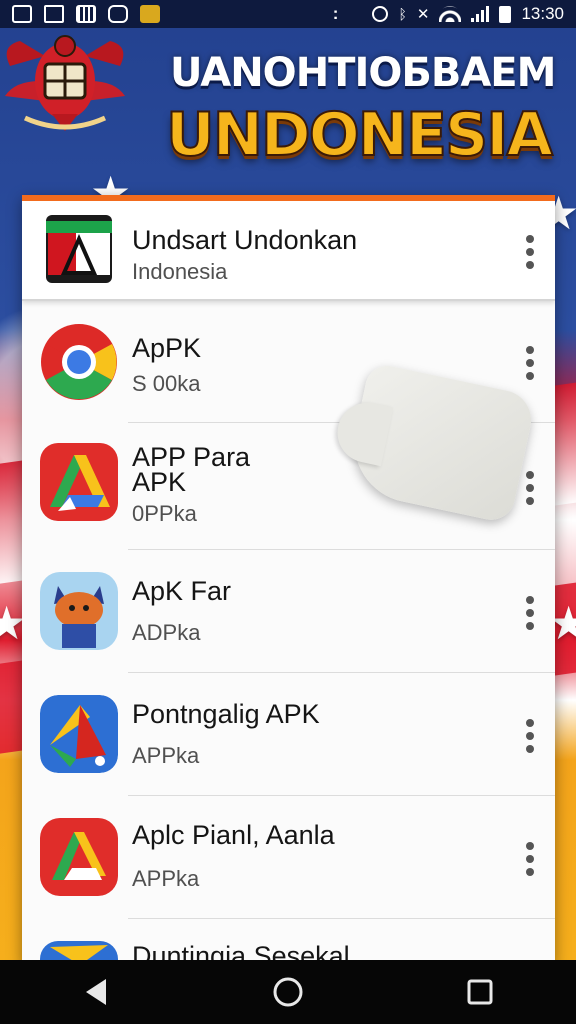 Image resolution: width=576 pixels, height=1024 pixels. What do you see at coordinates (380, 14) in the screenshot?
I see `alarm-icon` at bounding box center [380, 14].